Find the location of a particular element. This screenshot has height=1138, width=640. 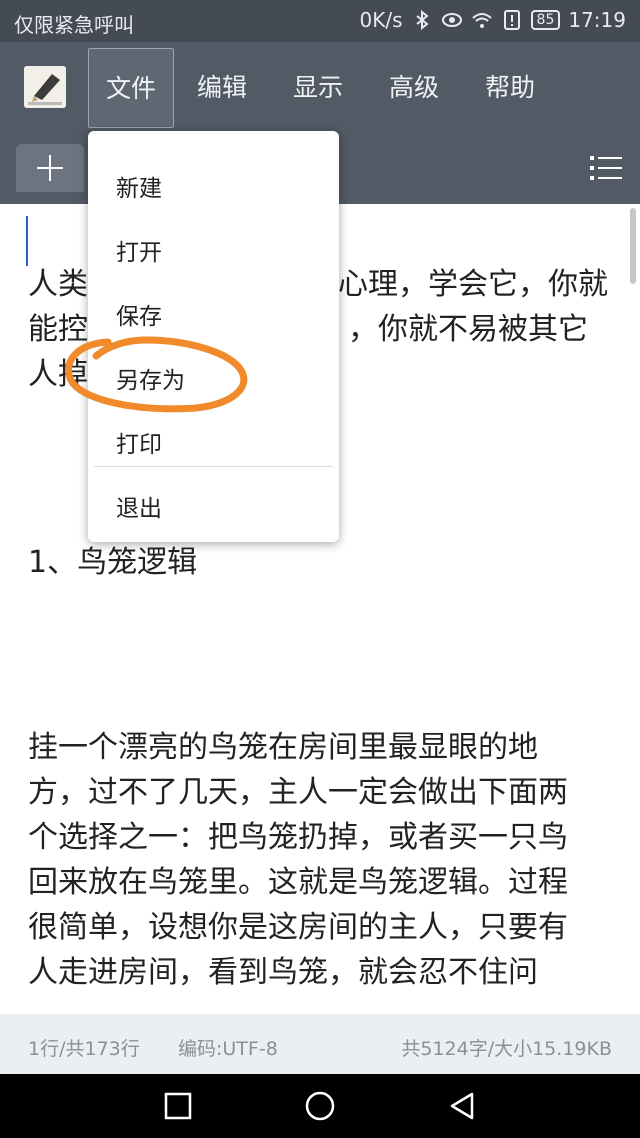

bluetooth-icon is located at coordinates (422, 20).